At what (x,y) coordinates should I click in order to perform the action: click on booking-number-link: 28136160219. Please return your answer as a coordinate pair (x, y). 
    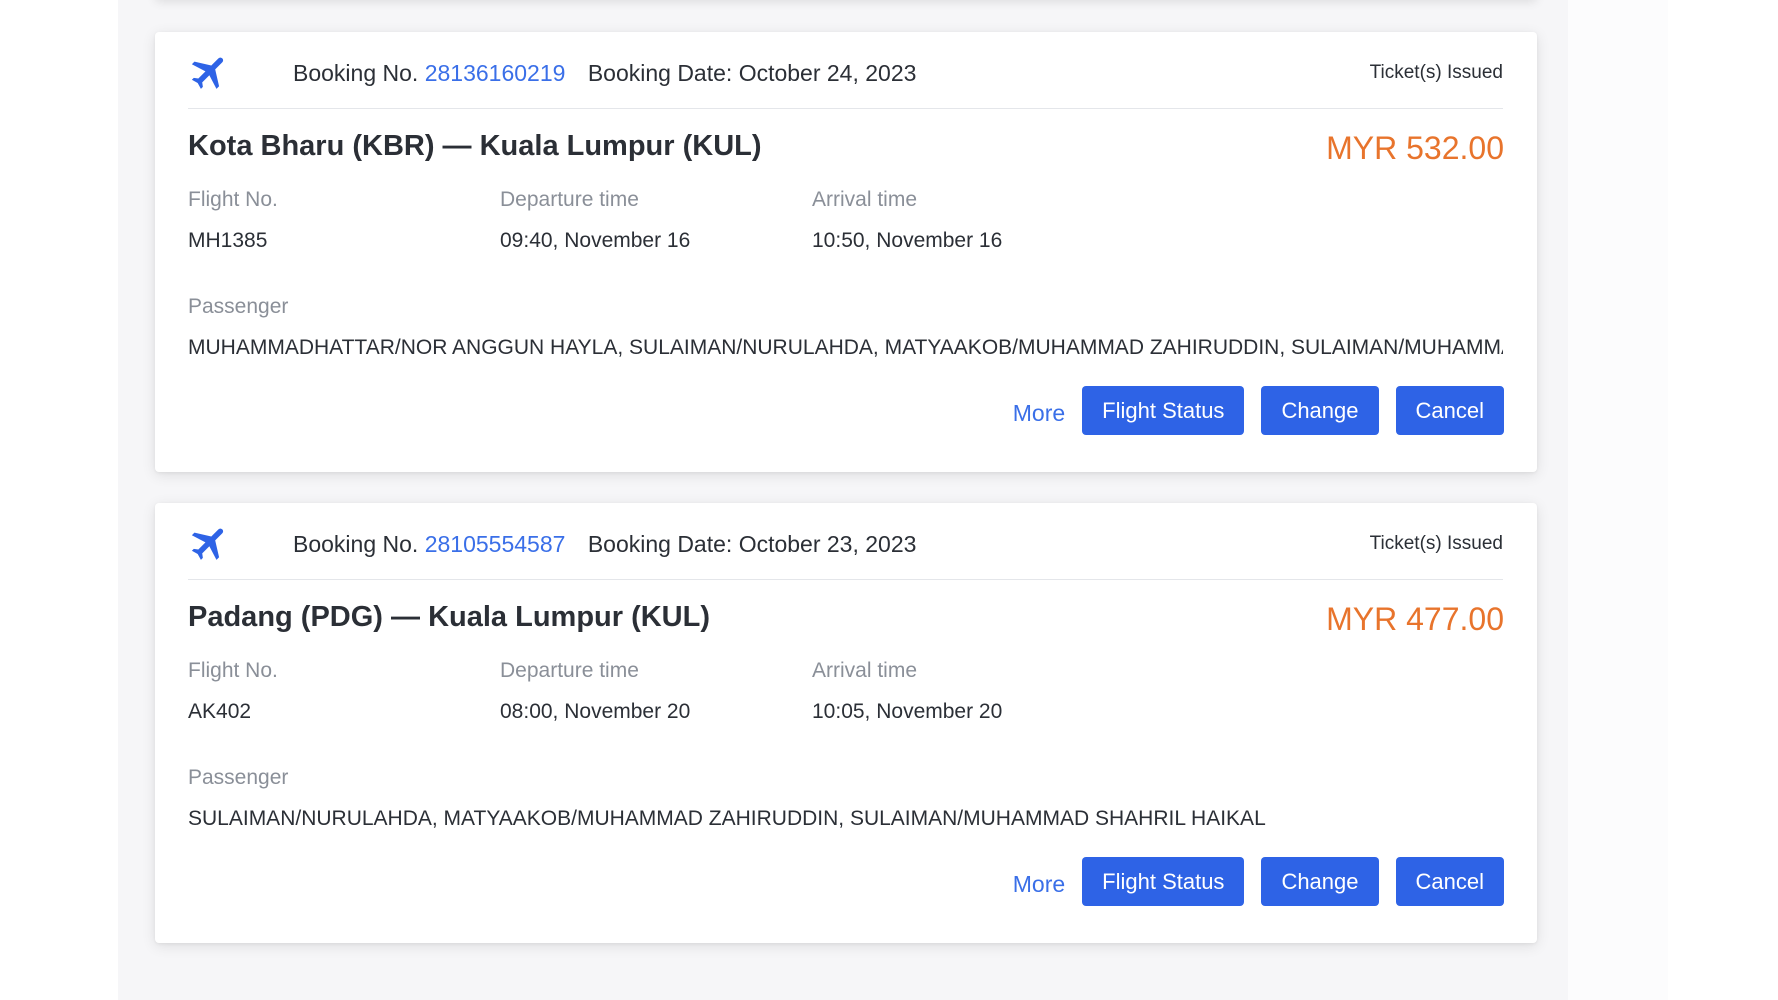
    Looking at the image, I should click on (495, 73).